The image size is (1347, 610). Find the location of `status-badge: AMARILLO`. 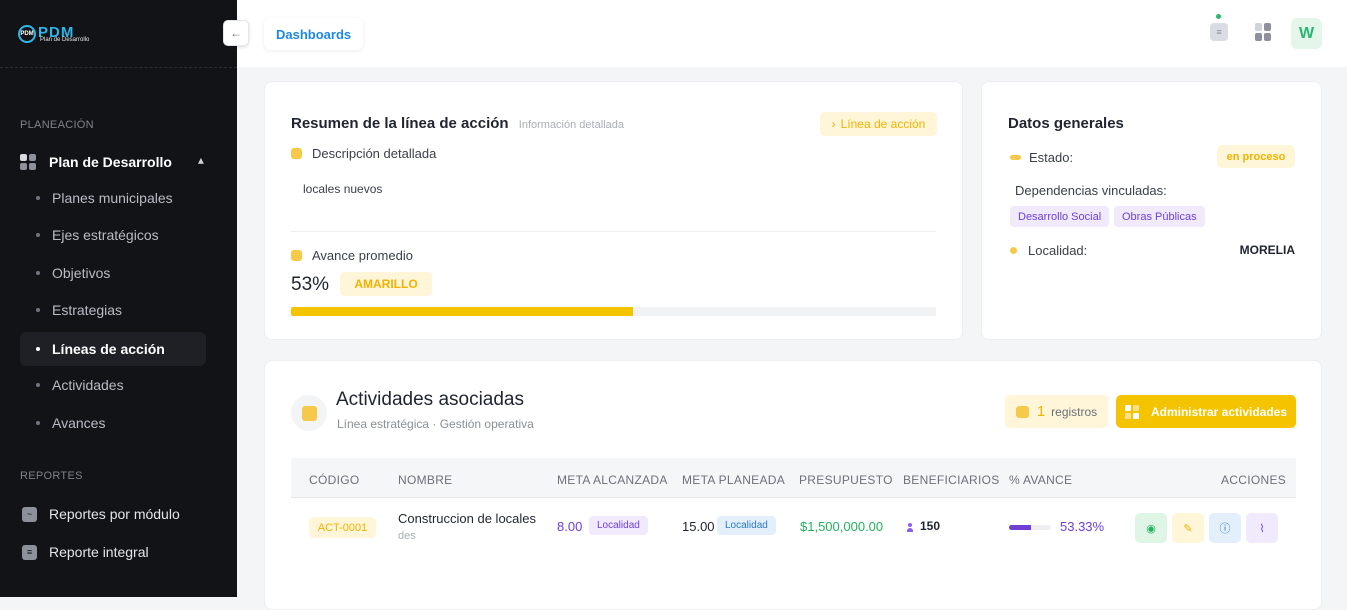

status-badge: AMARILLO is located at coordinates (386, 284).